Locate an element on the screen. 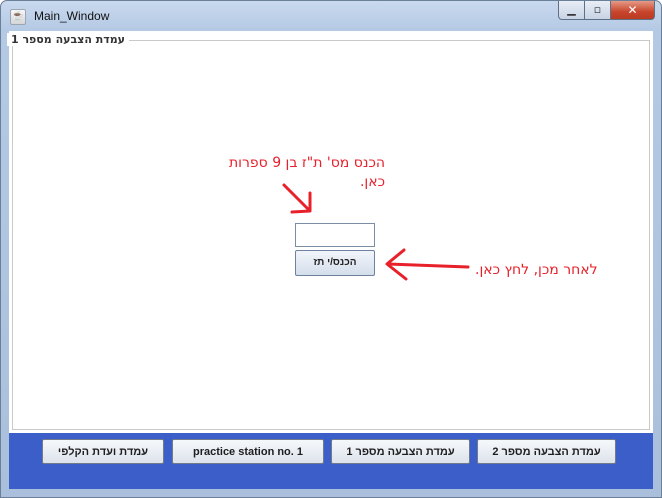 This screenshot has height=498, width=662. click-here-instruction: לאחר מכן, לחץ כאן. is located at coordinates (536, 270).